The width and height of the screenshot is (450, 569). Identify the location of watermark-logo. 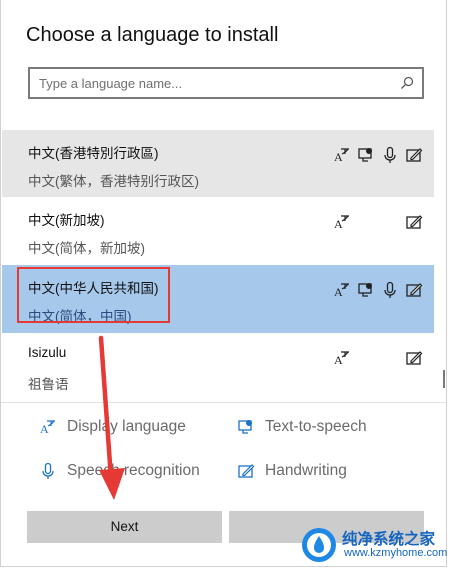
(319, 545).